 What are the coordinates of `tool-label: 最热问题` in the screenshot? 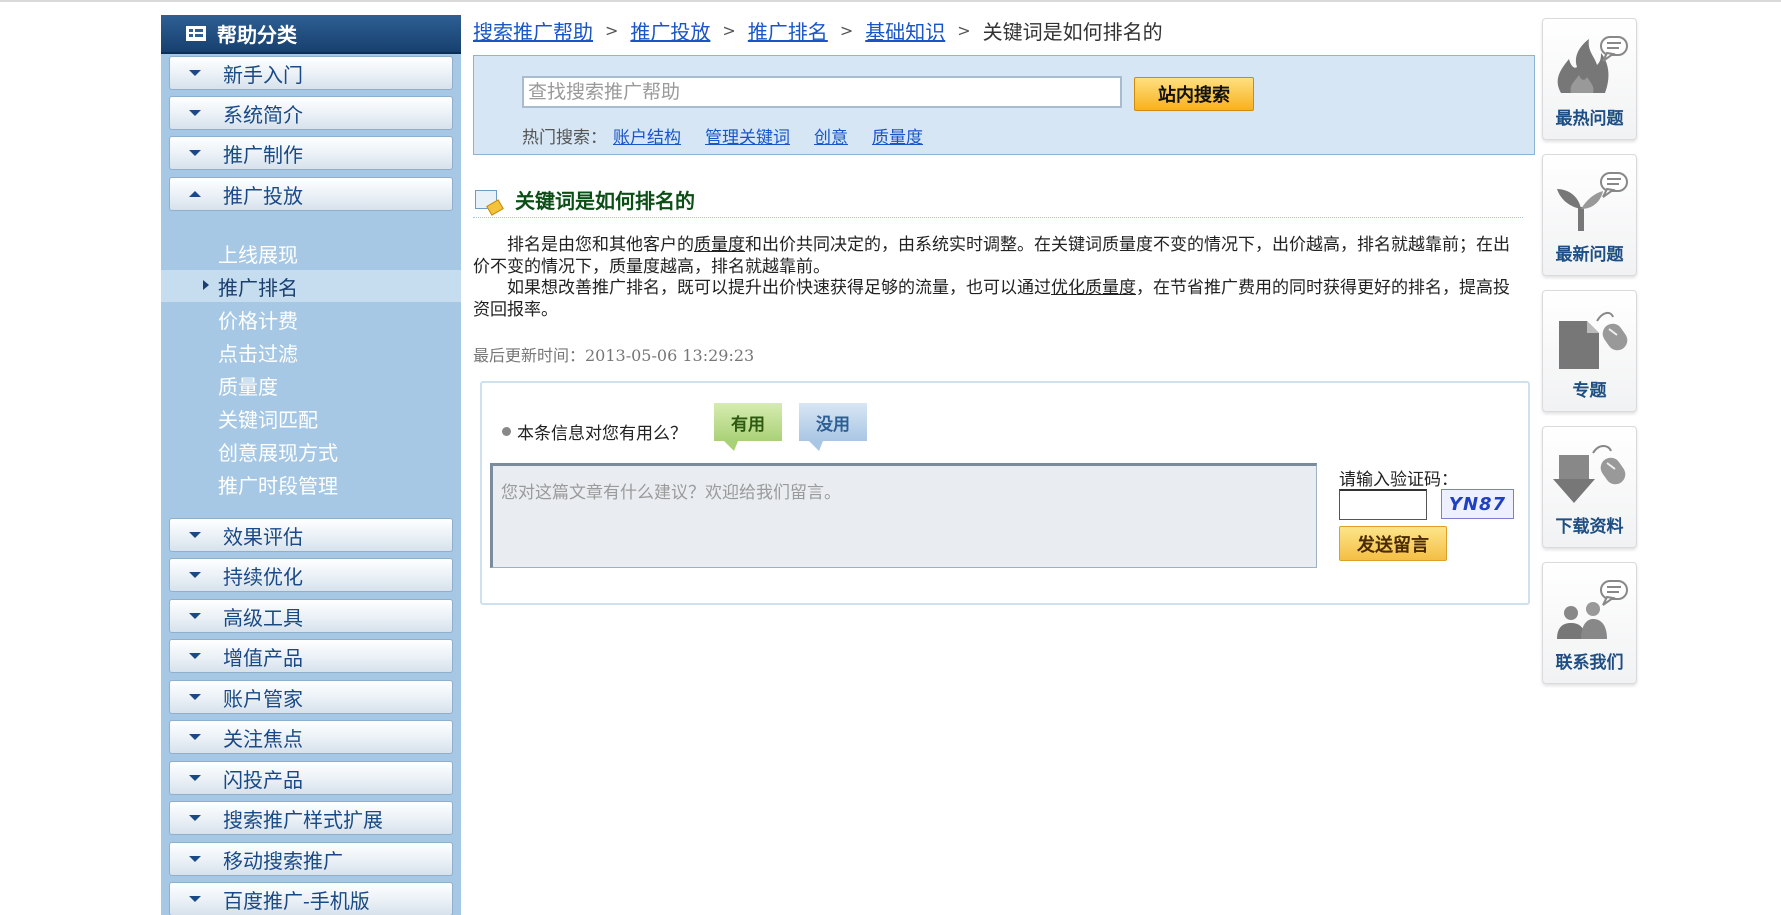 It's located at (1589, 119).